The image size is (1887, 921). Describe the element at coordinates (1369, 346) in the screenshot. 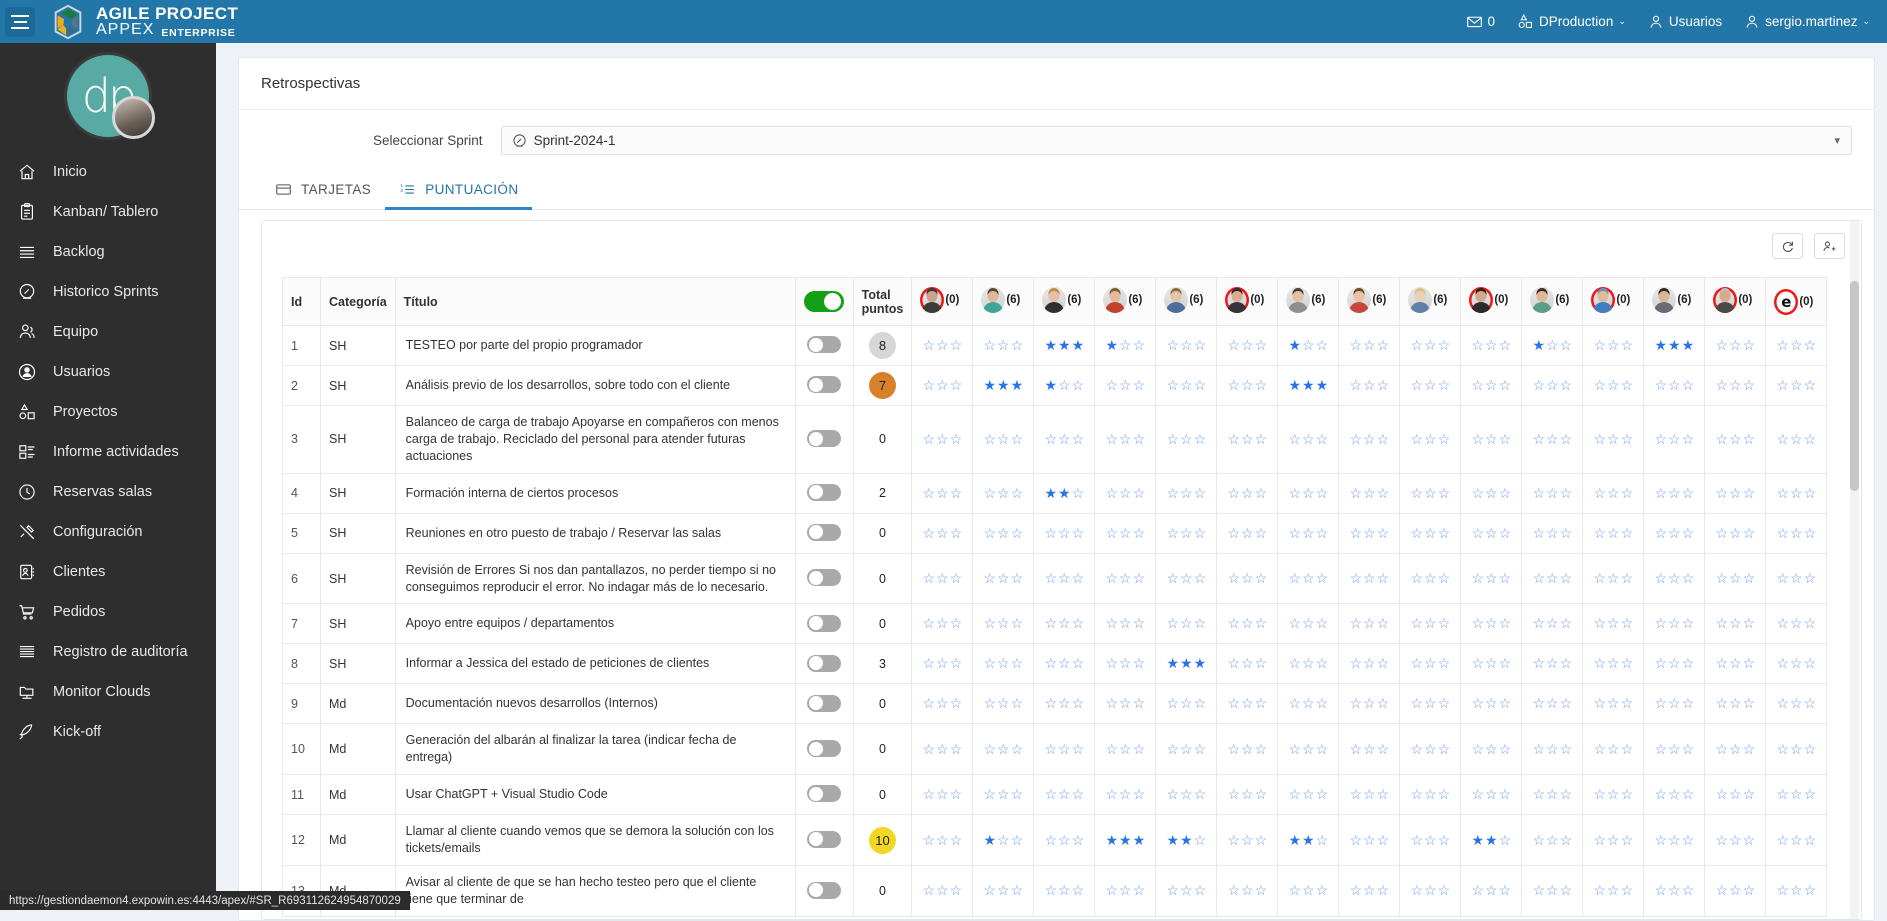

I see `cell-rating-user-8: ☆☆☆` at that location.